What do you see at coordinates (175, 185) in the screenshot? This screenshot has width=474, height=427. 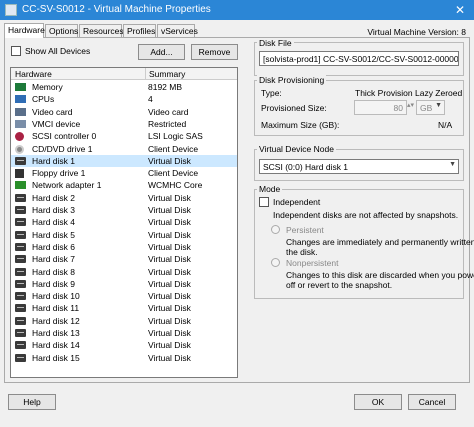 I see `hardware-summary: WCMHC Core` at bounding box center [175, 185].